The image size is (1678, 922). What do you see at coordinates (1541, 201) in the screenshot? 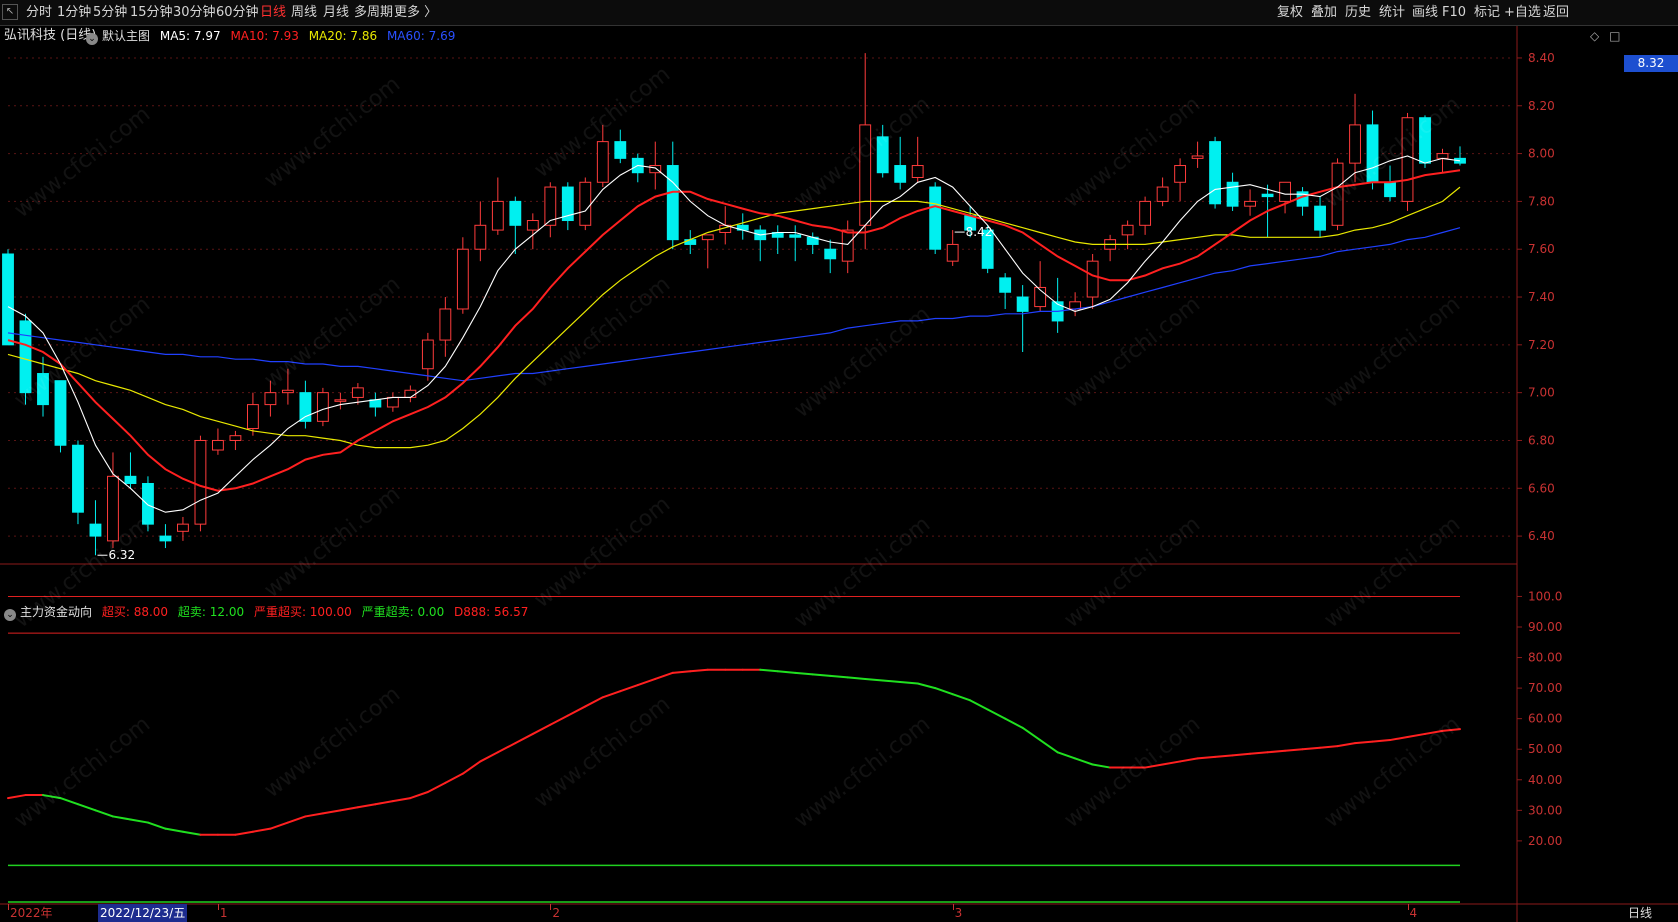
I see `main-tick-label-3: 7.80` at bounding box center [1541, 201].